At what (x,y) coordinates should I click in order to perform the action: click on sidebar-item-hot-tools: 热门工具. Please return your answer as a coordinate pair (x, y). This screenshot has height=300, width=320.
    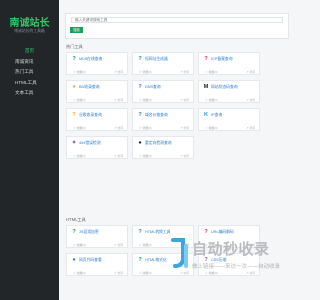
    Looking at the image, I should click on (29, 72).